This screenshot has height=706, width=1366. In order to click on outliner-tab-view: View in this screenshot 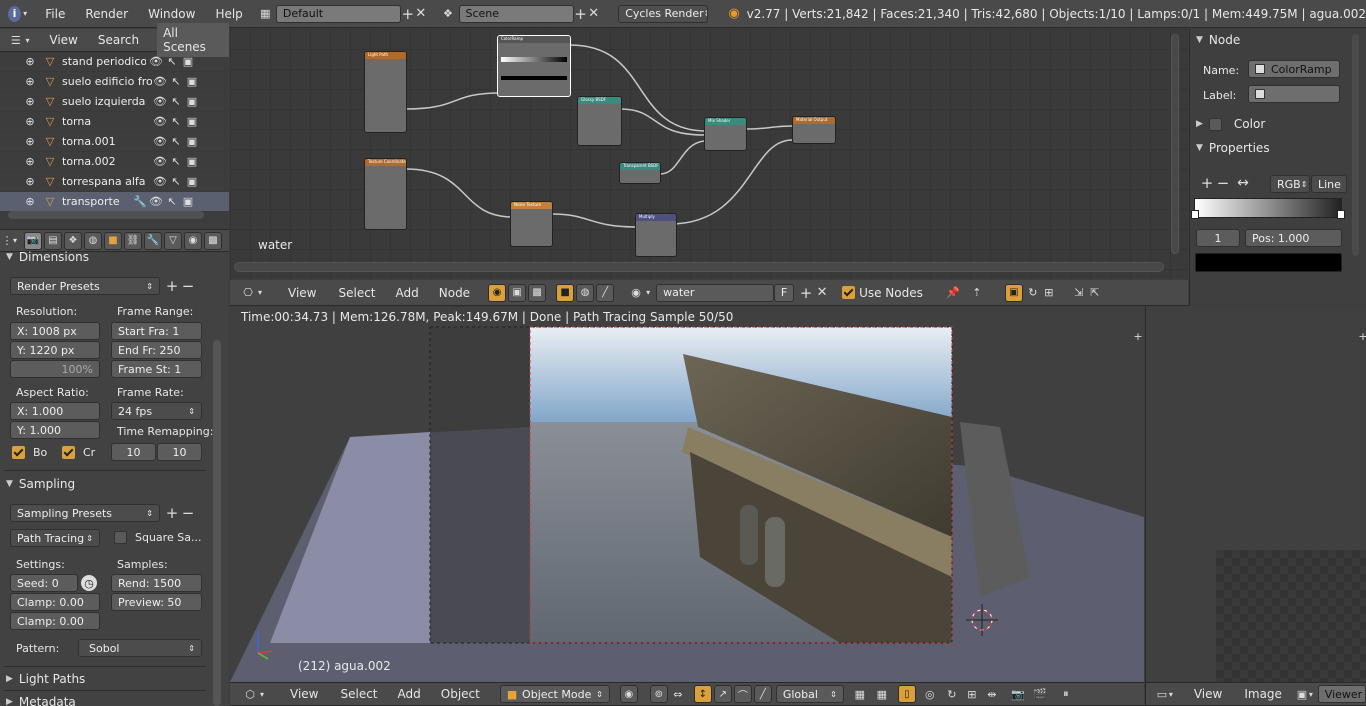, I will do `click(63, 40)`.